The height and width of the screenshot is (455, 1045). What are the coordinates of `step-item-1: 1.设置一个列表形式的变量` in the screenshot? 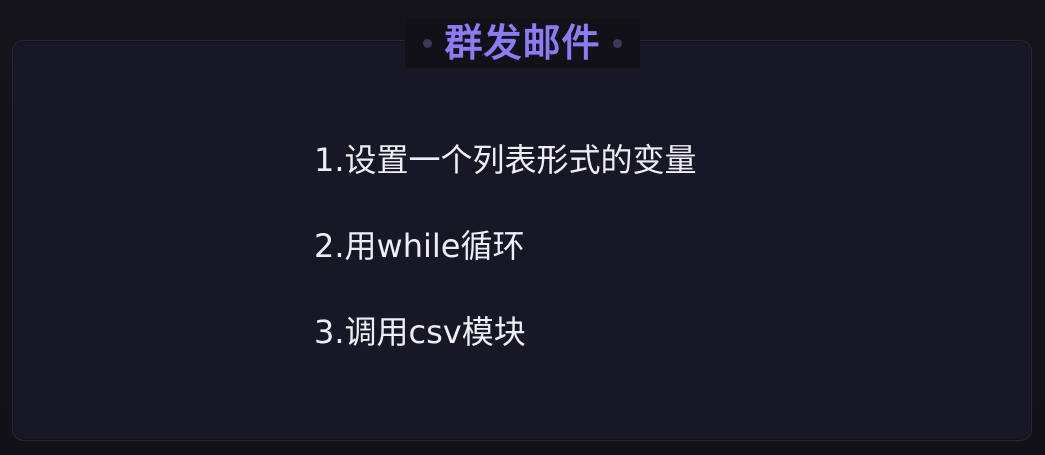 It's located at (505, 160).